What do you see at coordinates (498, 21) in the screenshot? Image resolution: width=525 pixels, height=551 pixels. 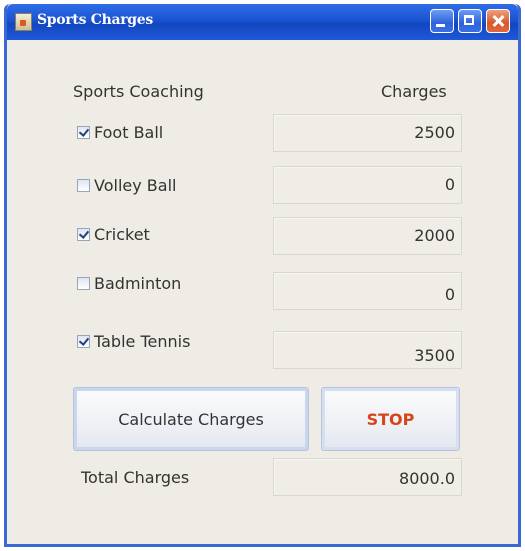 I see `close-icon` at bounding box center [498, 21].